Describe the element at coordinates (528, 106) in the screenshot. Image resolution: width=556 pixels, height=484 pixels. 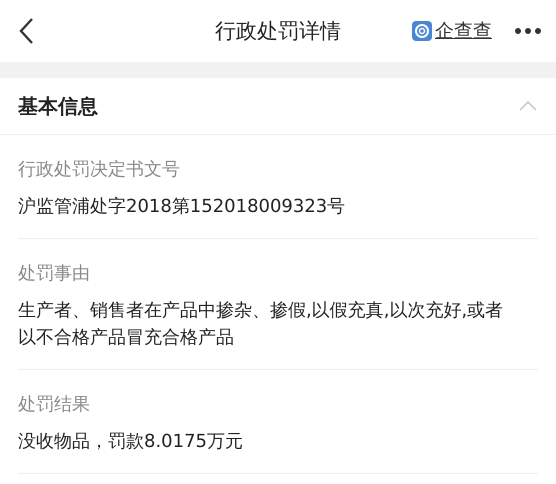
I see `chevron-icon` at that location.